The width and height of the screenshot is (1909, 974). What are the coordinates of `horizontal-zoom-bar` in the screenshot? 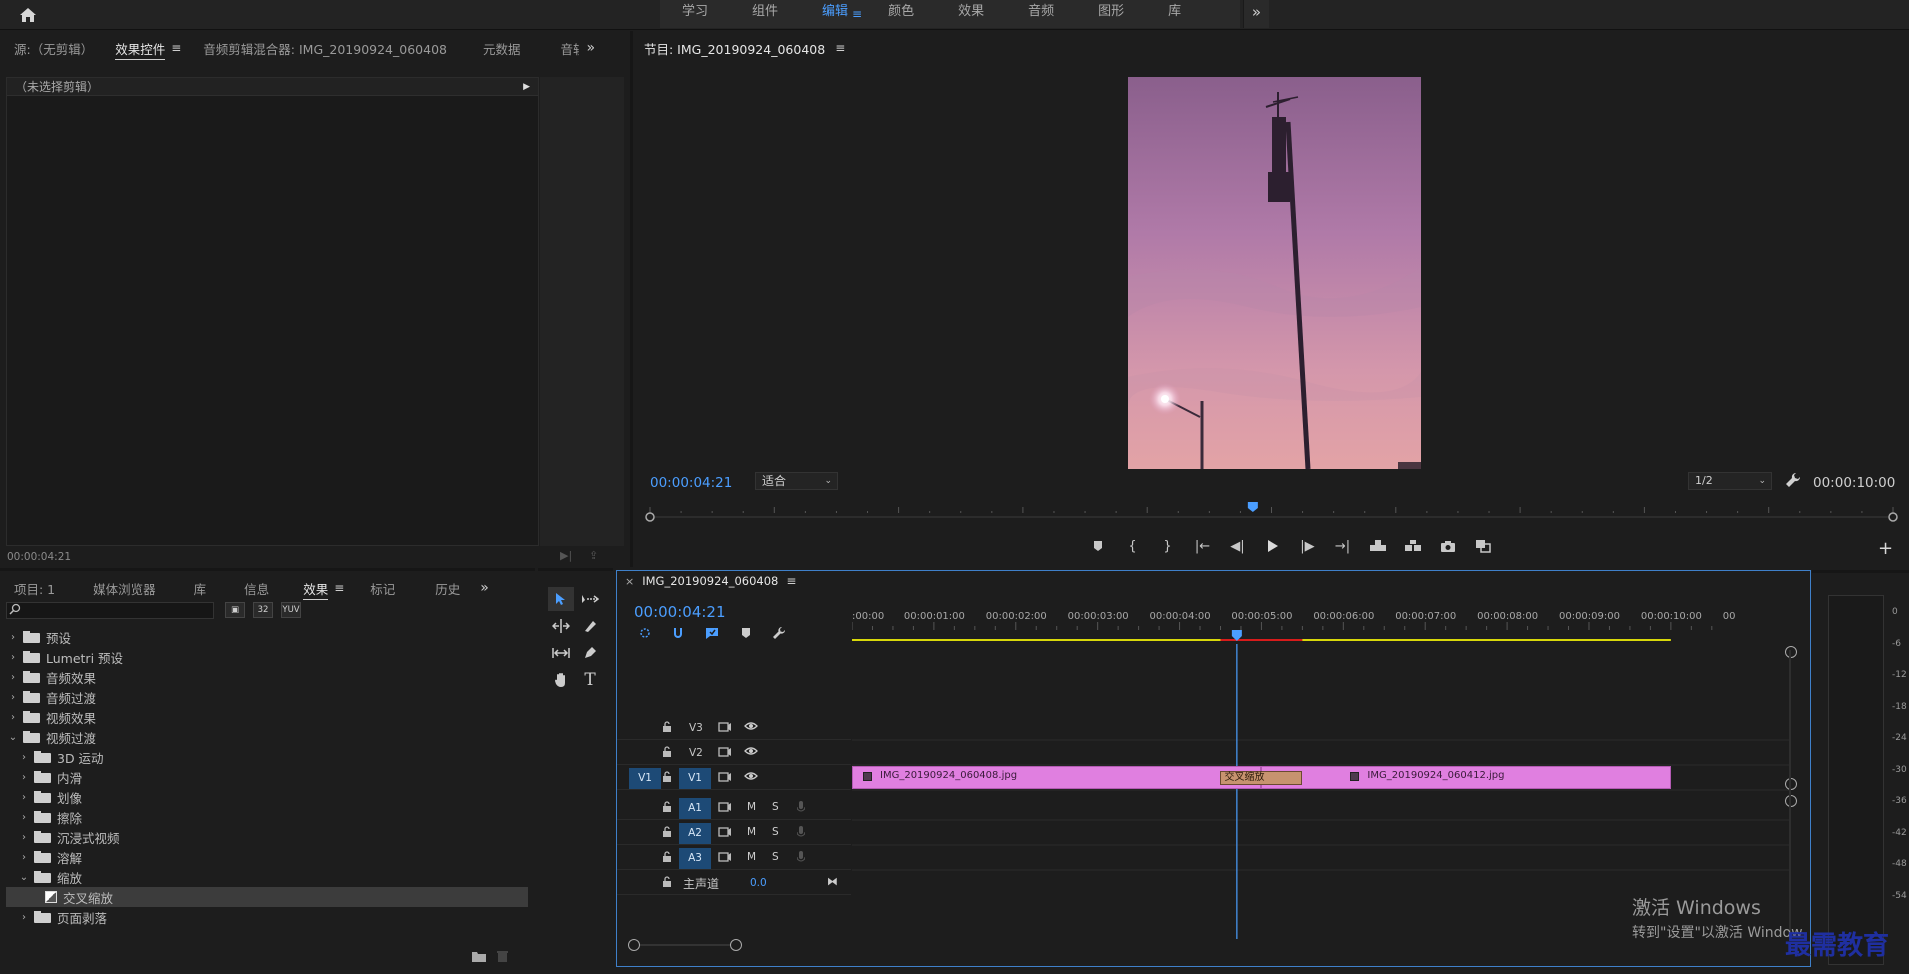 It's located at (683, 945).